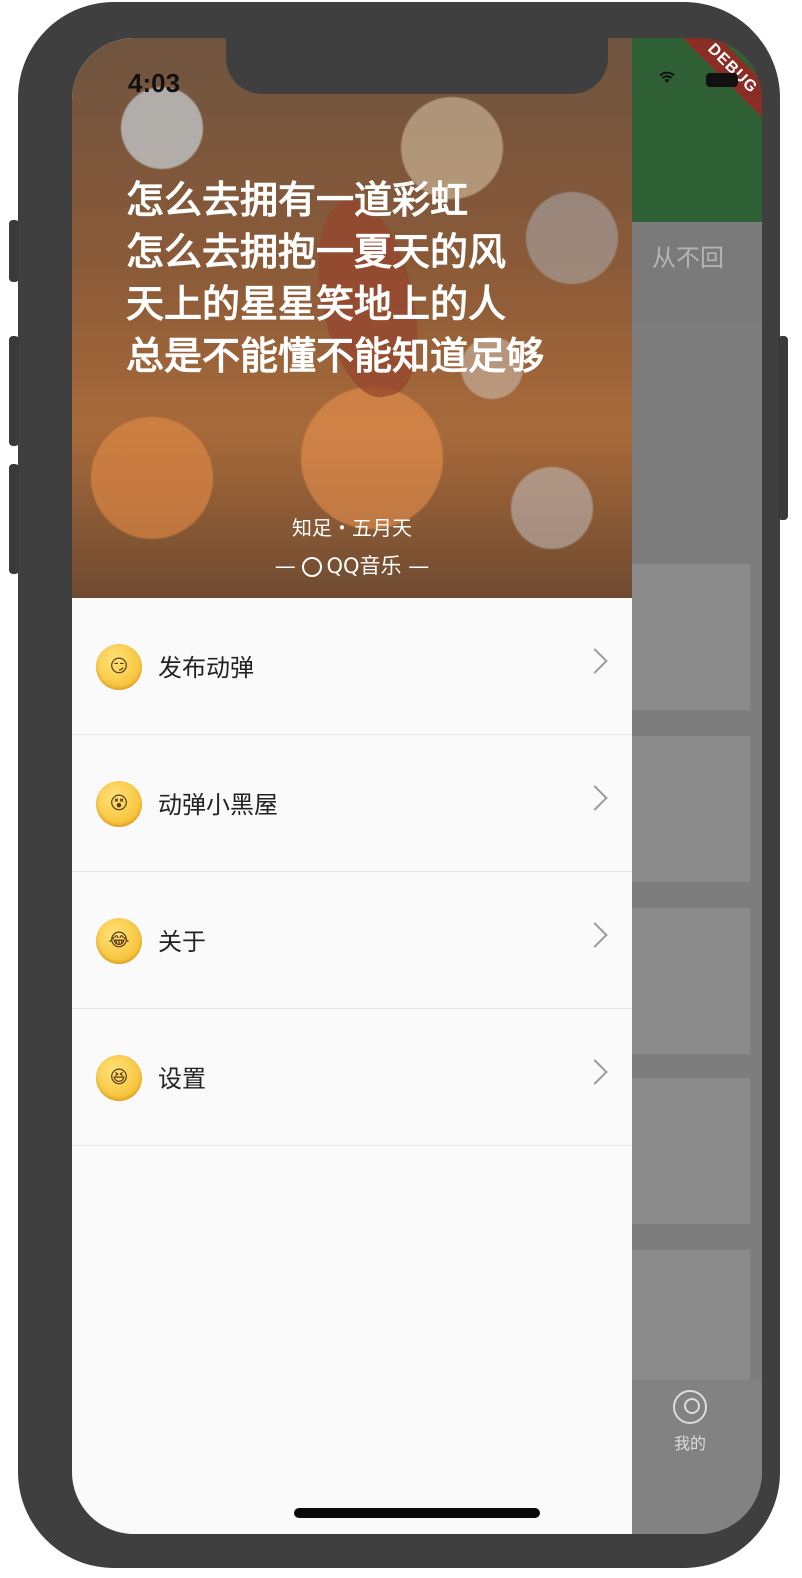 The image size is (802, 1578). What do you see at coordinates (154, 83) in the screenshot?
I see `status-time: 4:03` at bounding box center [154, 83].